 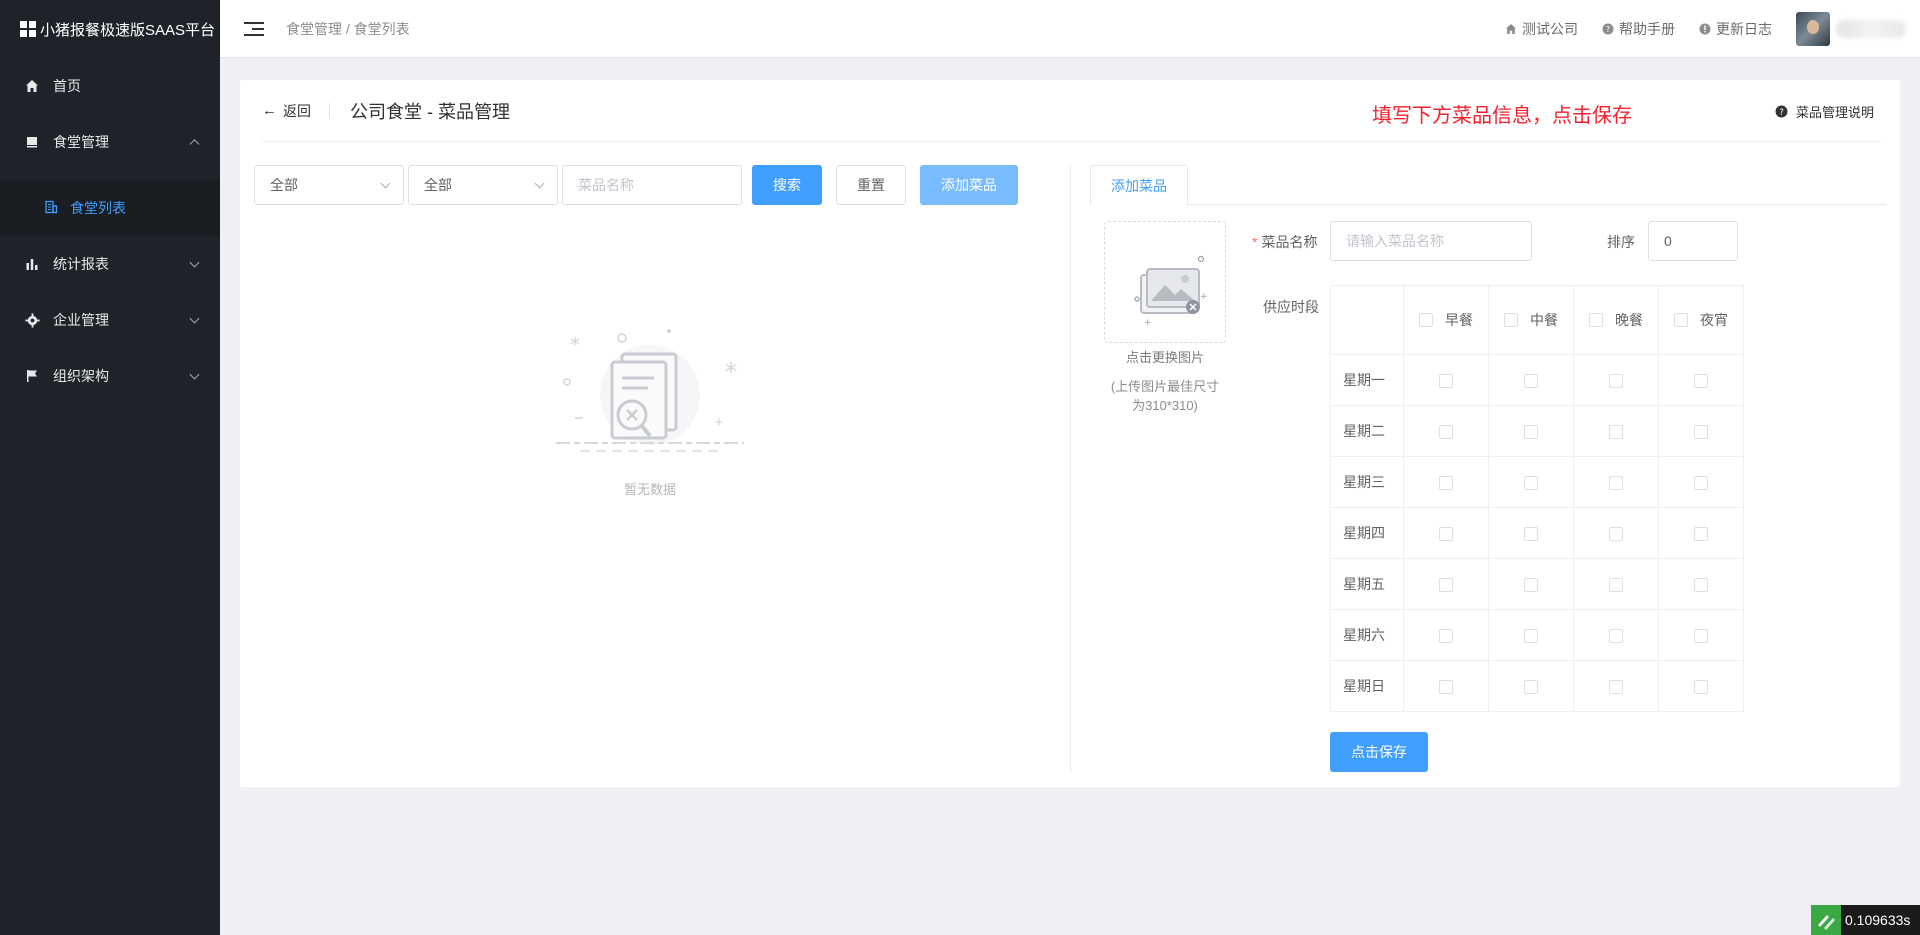 What do you see at coordinates (652, 185) in the screenshot?
I see `dish-name-search-input` at bounding box center [652, 185].